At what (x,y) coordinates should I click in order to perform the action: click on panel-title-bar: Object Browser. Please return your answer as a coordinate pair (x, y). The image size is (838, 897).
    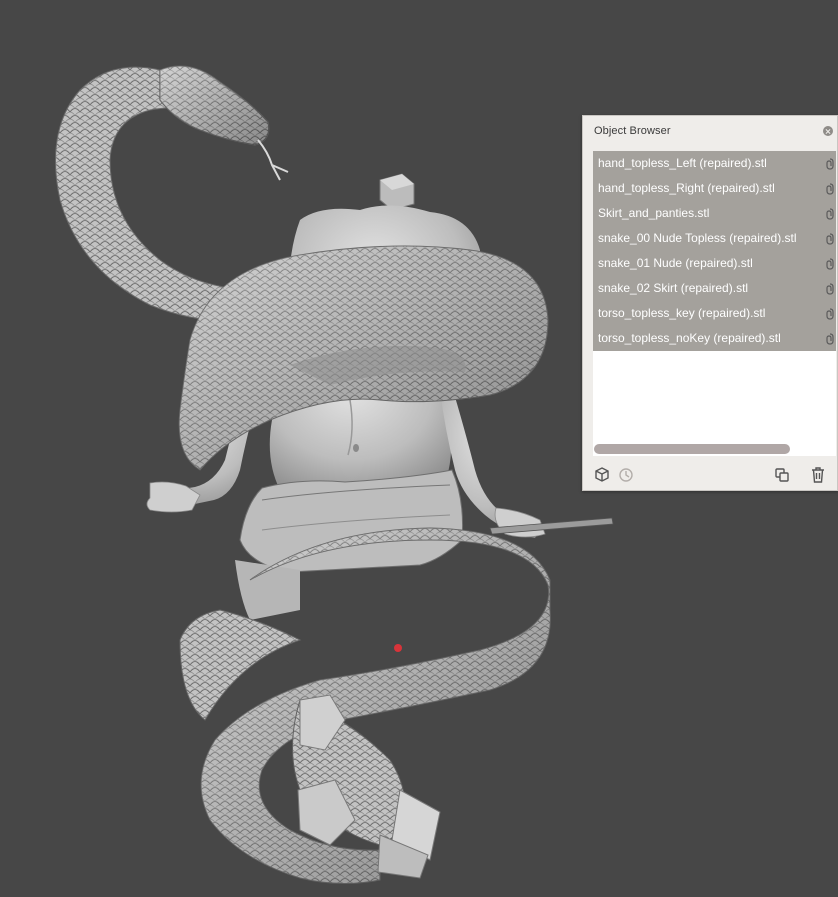
    Looking at the image, I should click on (710, 131).